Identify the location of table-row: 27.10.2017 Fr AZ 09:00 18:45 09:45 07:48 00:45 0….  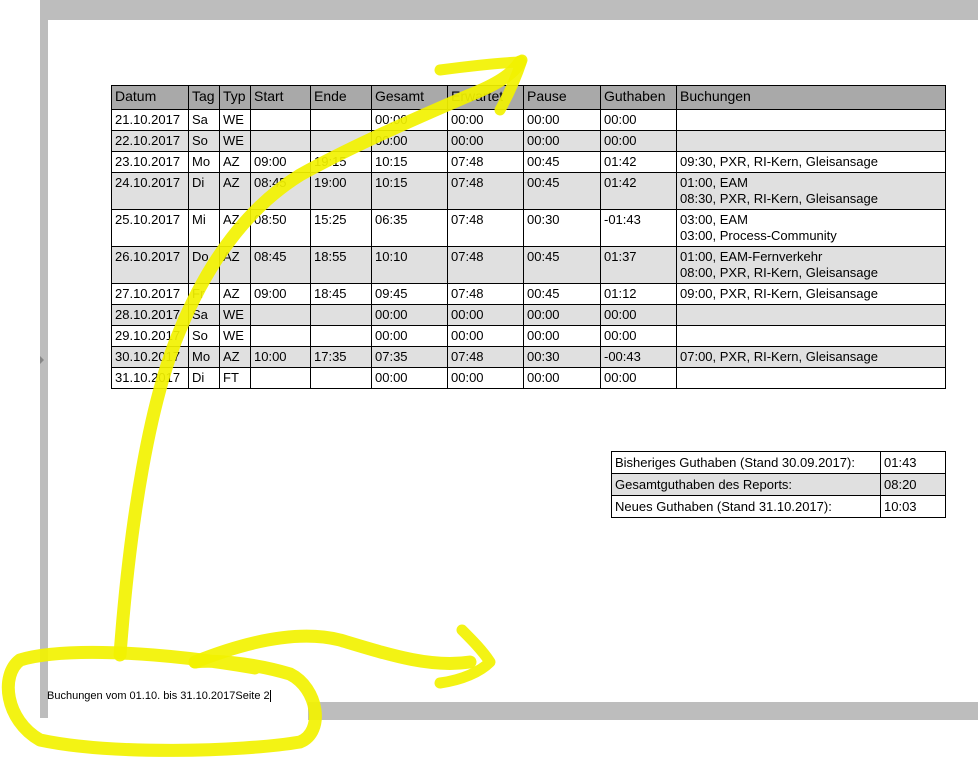
(528, 294).